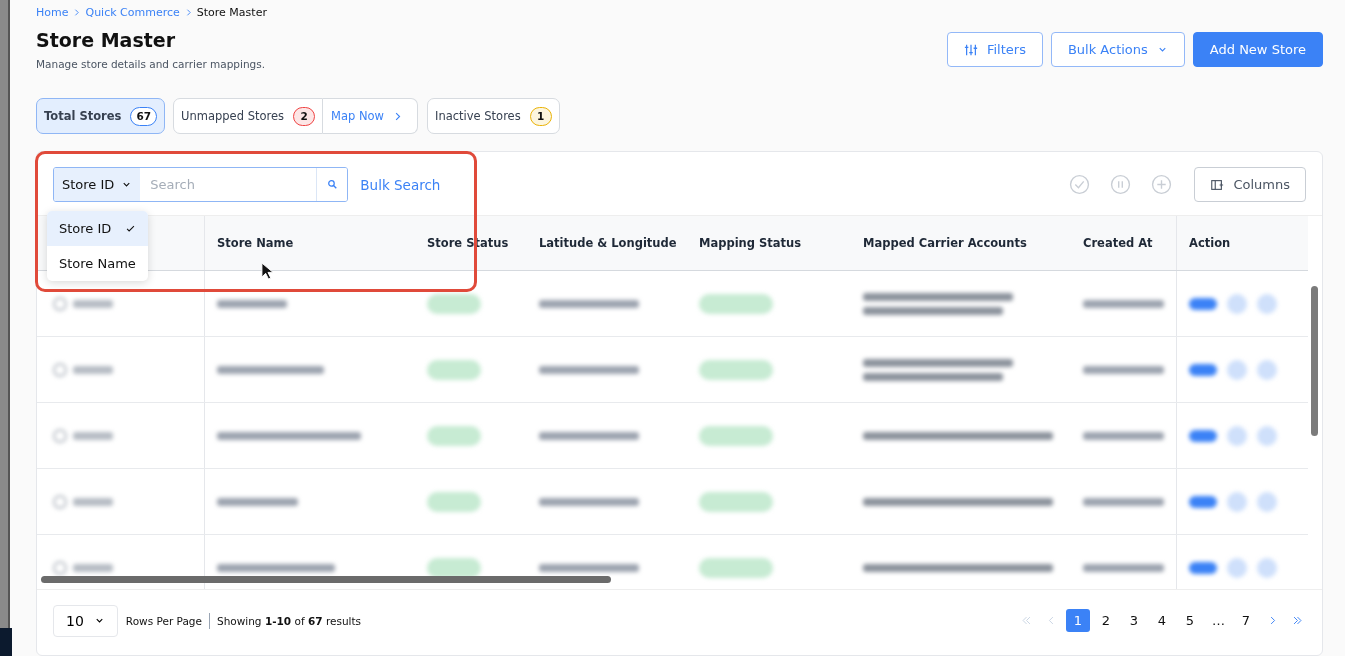 The width and height of the screenshot is (1345, 656). I want to click on chevron-right-icon, so click(77, 12).